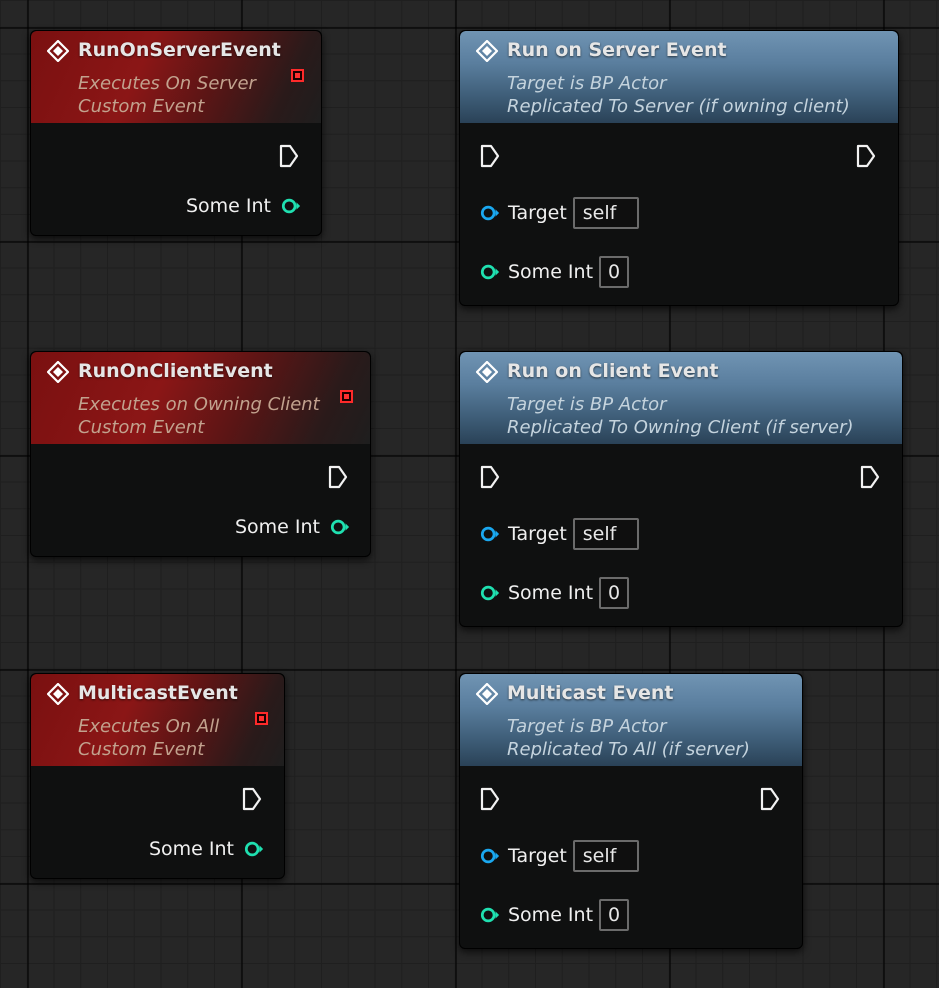 The width and height of the screenshot is (939, 988). What do you see at coordinates (179, 50) in the screenshot?
I see `node-title: RunOnServerEvent` at bounding box center [179, 50].